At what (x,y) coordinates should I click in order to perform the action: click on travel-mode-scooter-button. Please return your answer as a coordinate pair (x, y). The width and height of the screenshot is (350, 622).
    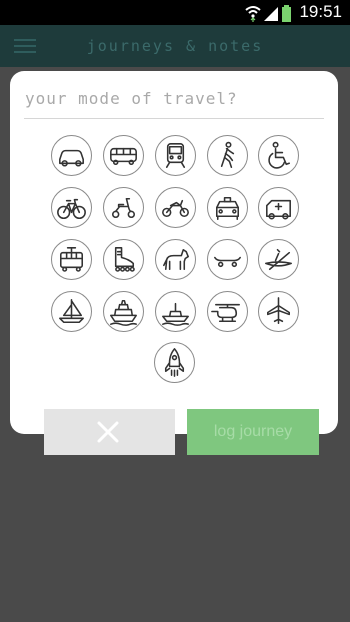
    Looking at the image, I should click on (123, 207).